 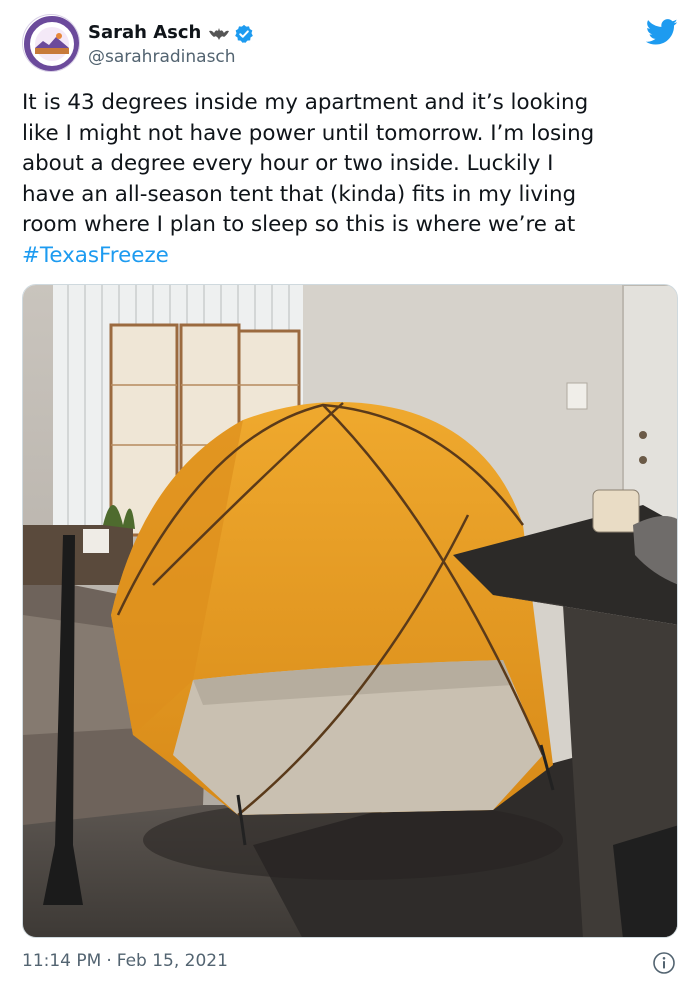 I want to click on hashtag-link: #TexasFreeze, so click(x=352, y=256).